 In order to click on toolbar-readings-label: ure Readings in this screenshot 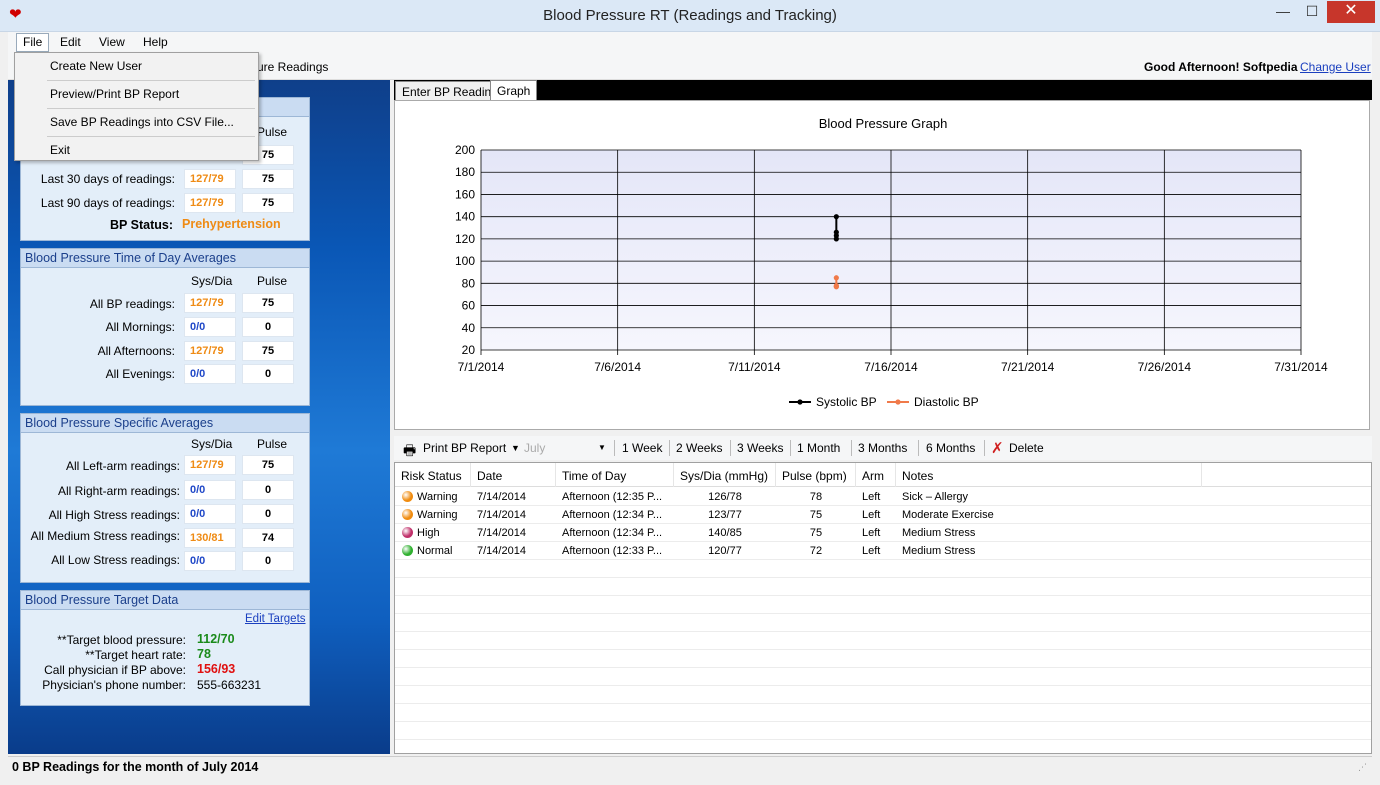, I will do `click(292, 67)`.